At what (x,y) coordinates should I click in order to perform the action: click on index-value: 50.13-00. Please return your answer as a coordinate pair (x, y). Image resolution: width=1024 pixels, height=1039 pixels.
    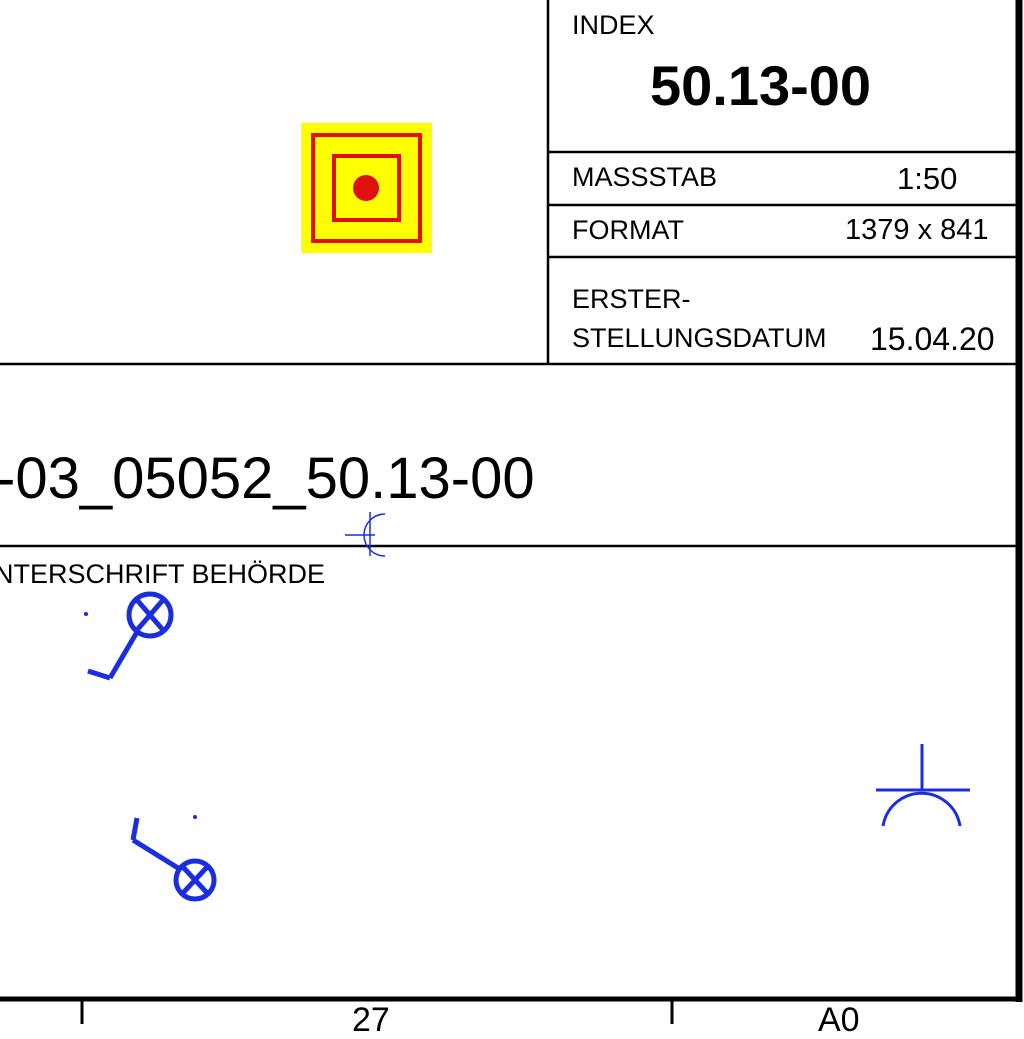
    Looking at the image, I should click on (761, 85).